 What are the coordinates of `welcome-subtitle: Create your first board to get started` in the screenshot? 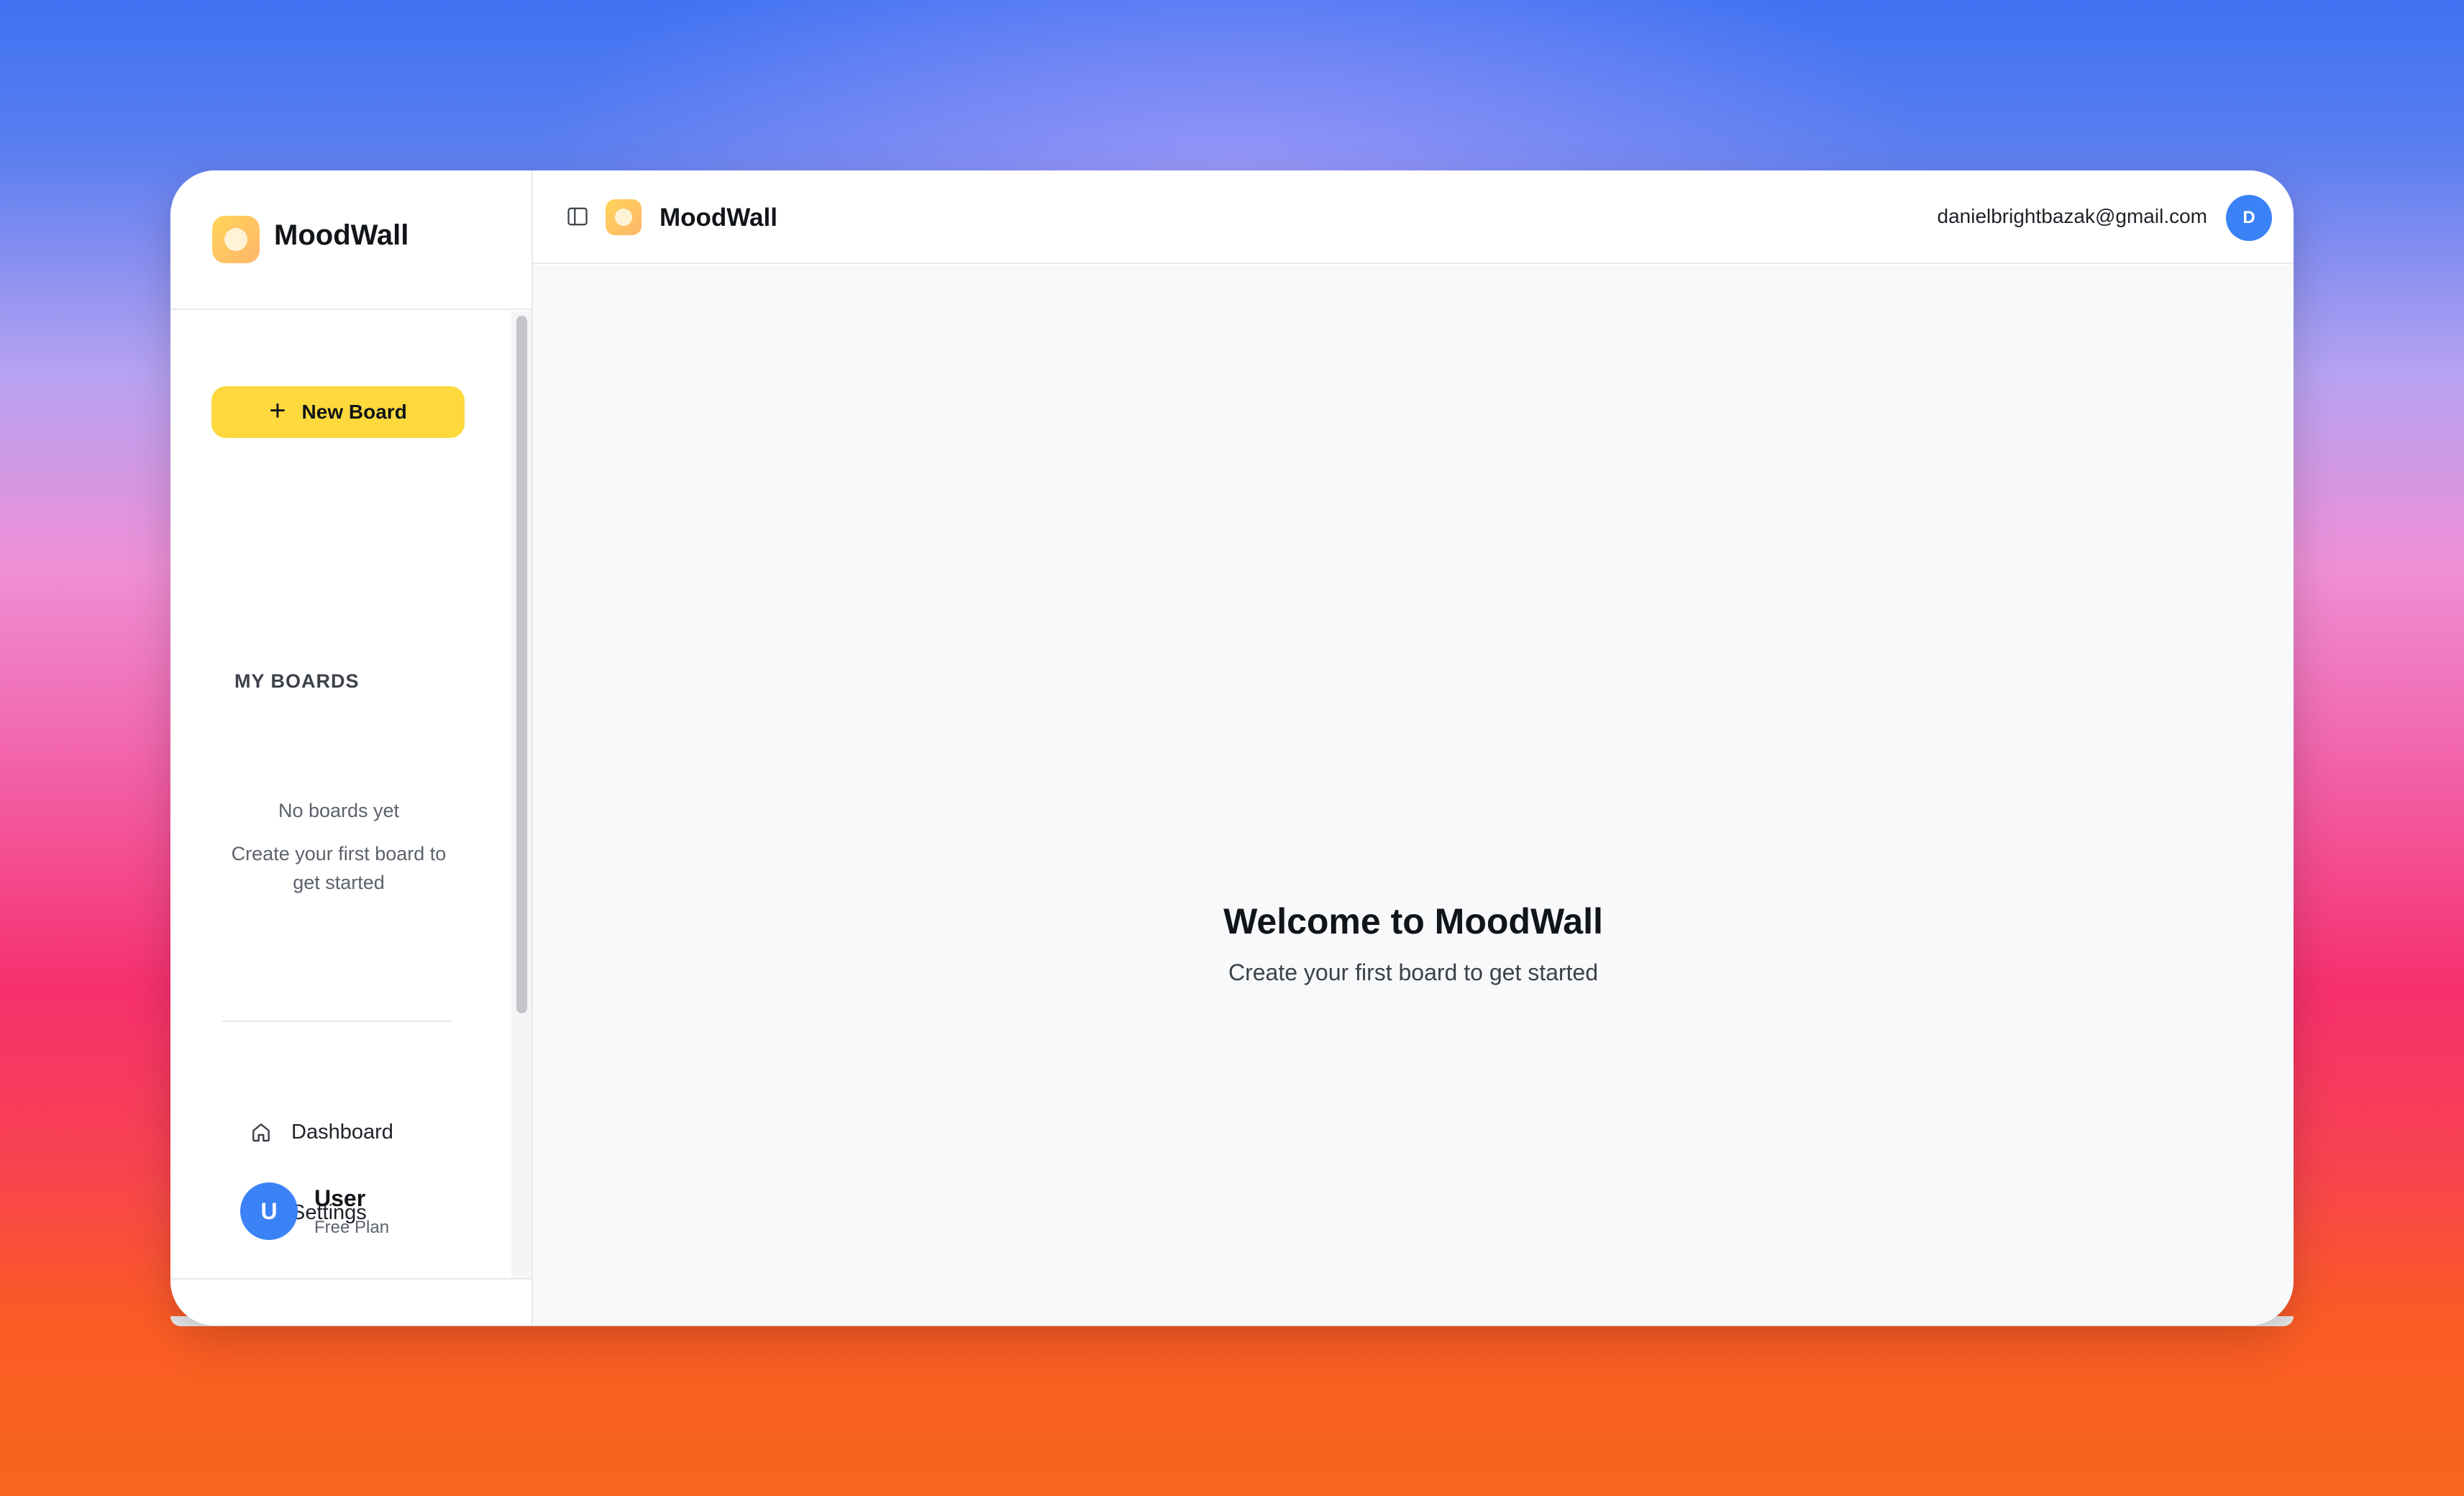 It's located at (1413, 972).